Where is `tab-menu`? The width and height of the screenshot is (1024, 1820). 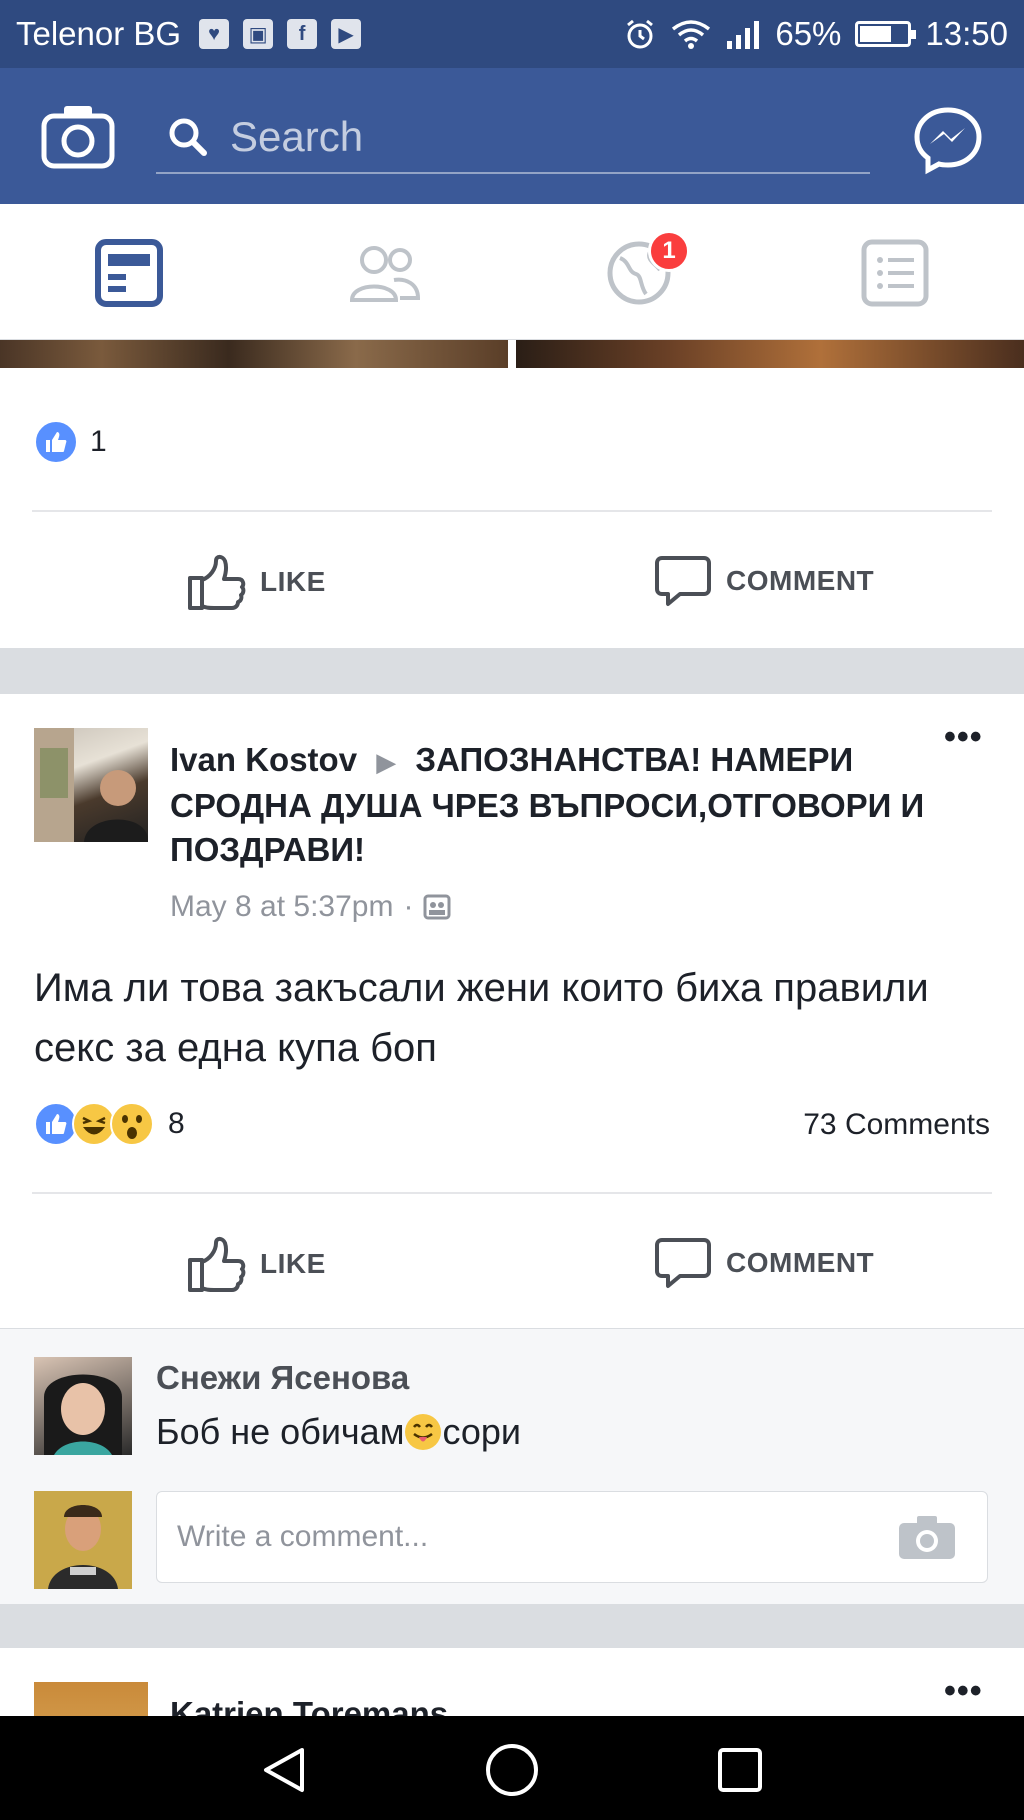
tab-menu is located at coordinates (895, 273).